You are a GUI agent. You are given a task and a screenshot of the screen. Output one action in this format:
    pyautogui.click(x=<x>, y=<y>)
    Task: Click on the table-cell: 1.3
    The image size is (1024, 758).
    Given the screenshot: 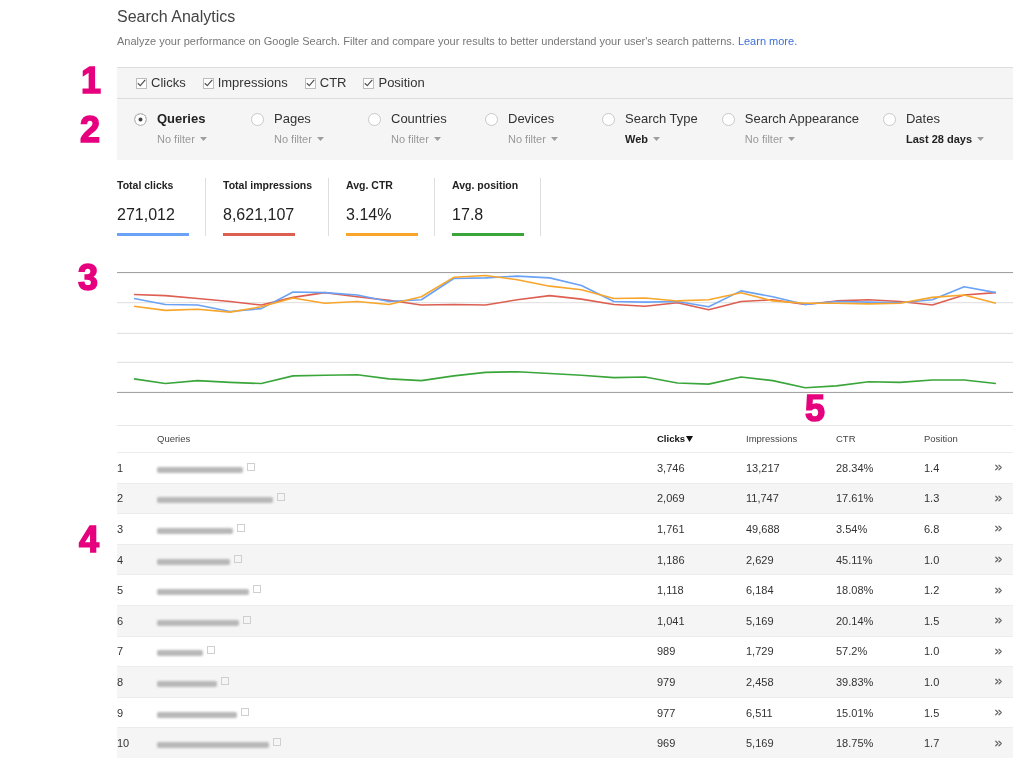 What is the action you would take?
    pyautogui.click(x=932, y=498)
    